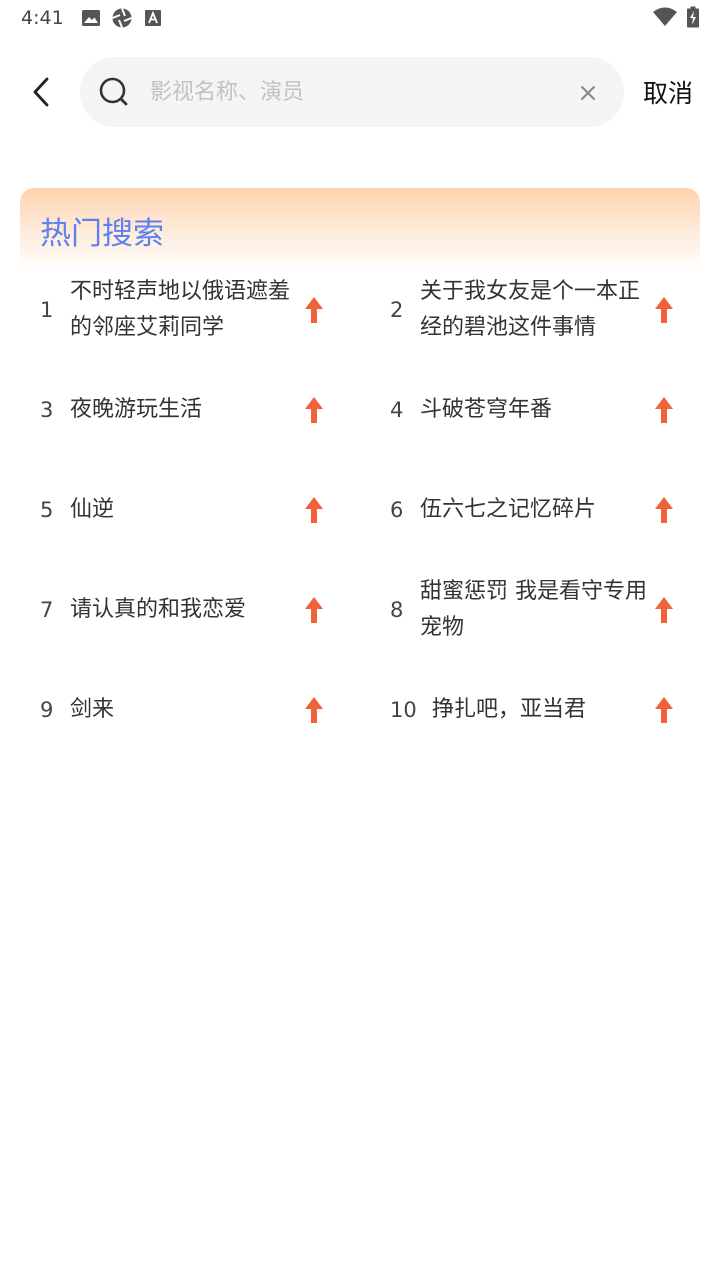 The image size is (720, 1280). Describe the element at coordinates (180, 309) in the screenshot. I see `hot-search-text: 不时轻声地以俄语遮羞的邻座艾莉同学` at that location.